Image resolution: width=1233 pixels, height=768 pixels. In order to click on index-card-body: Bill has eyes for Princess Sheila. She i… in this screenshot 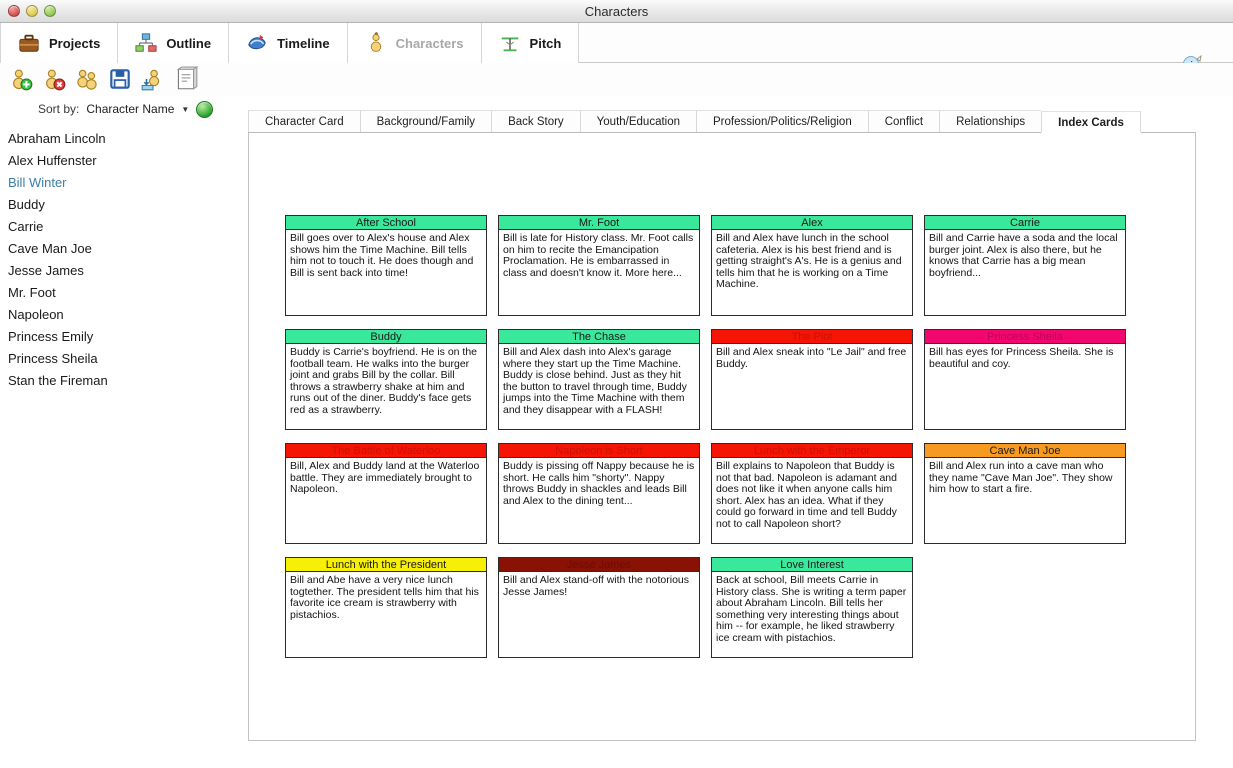, I will do `click(1025, 386)`.